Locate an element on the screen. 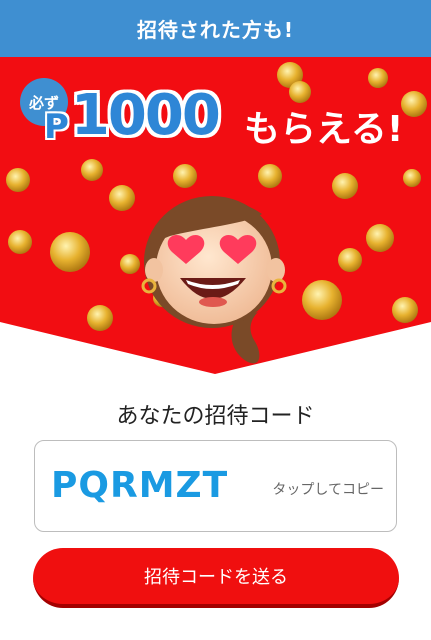 This screenshot has height=640, width=431. tap-to-copy-hint: タップしてコピー is located at coordinates (328, 489).